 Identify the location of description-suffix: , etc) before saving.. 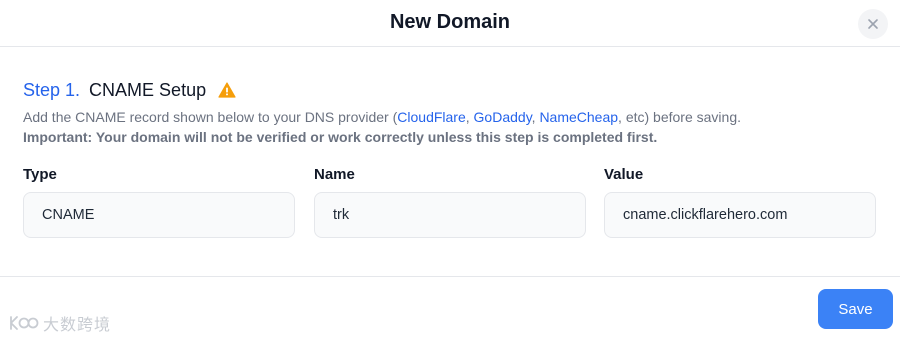
(679, 117).